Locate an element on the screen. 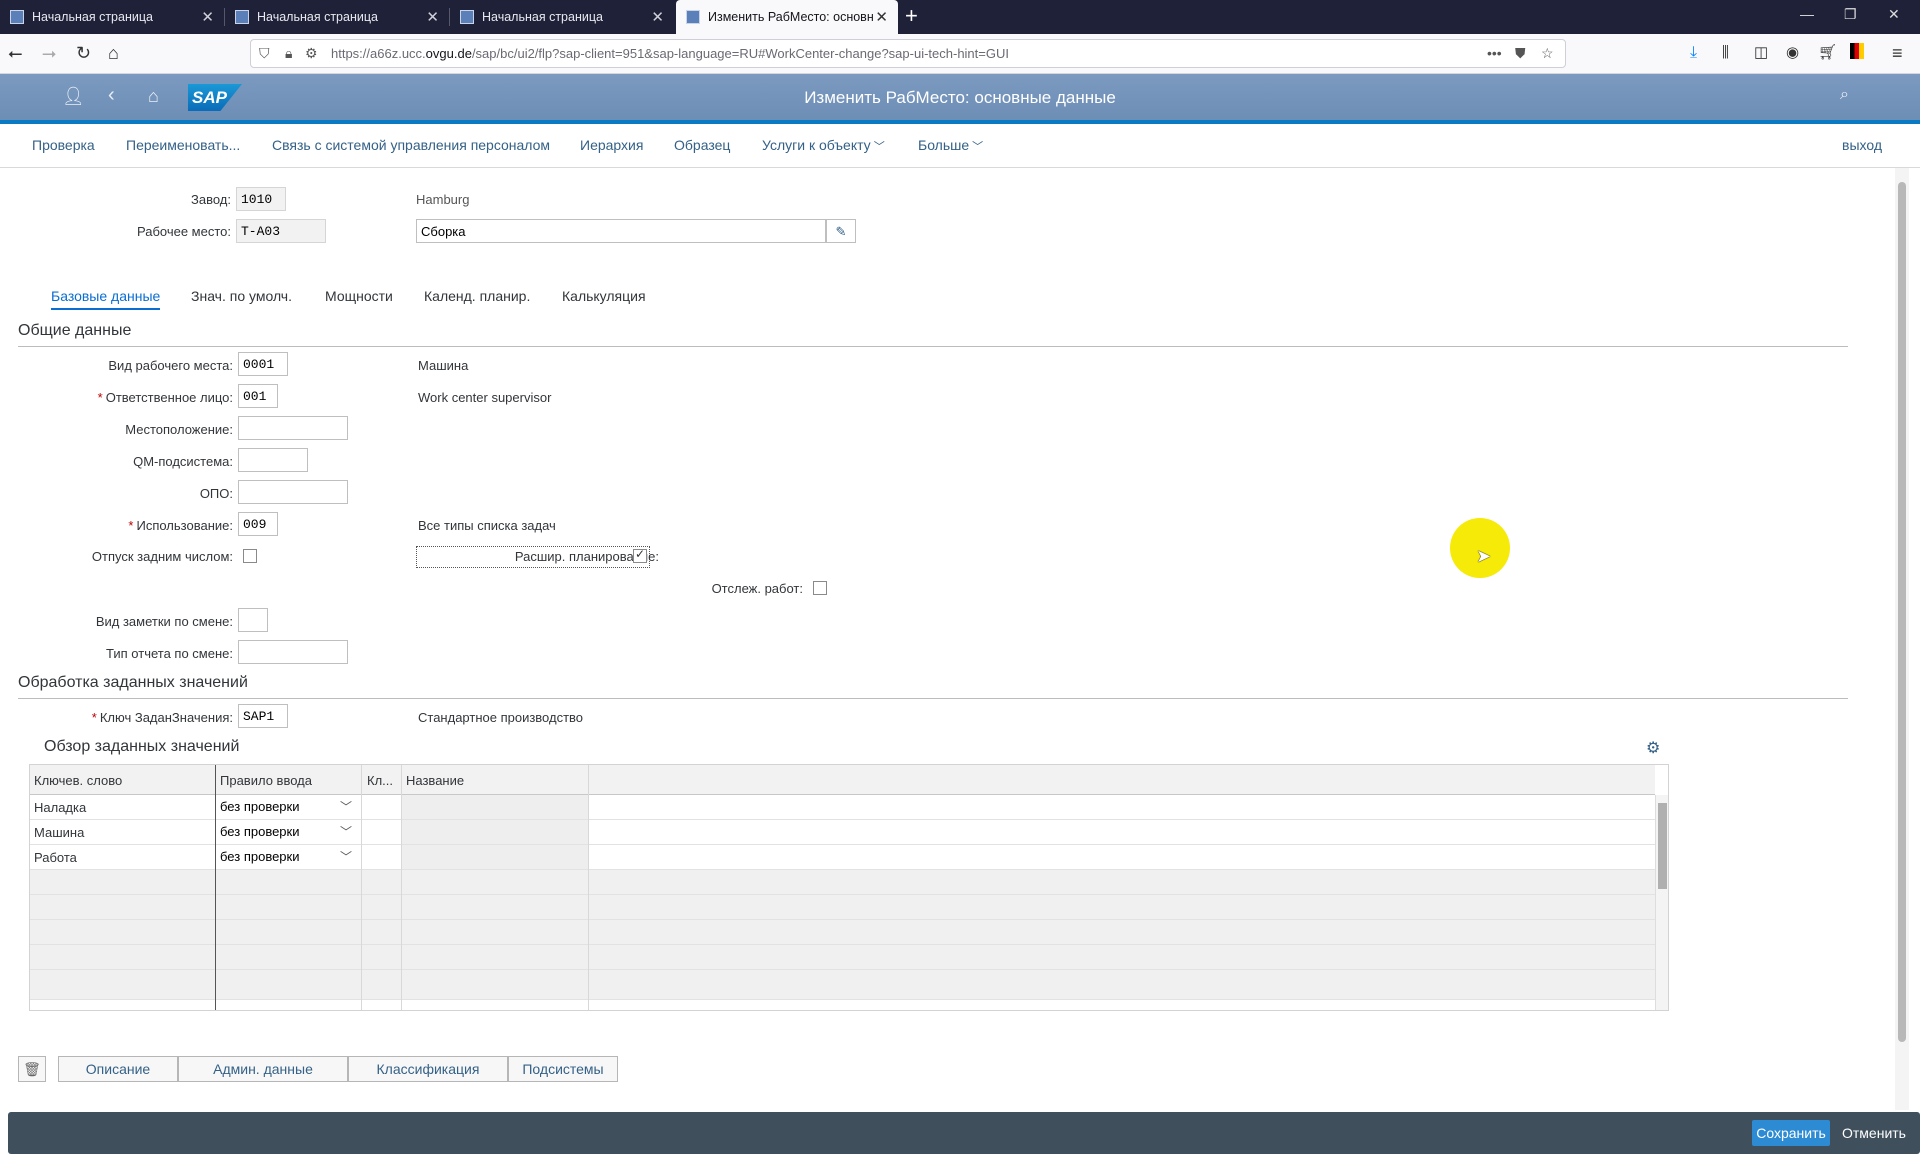 The height and width of the screenshot is (1160, 1920). work-center-field: T-A03 is located at coordinates (281, 231).